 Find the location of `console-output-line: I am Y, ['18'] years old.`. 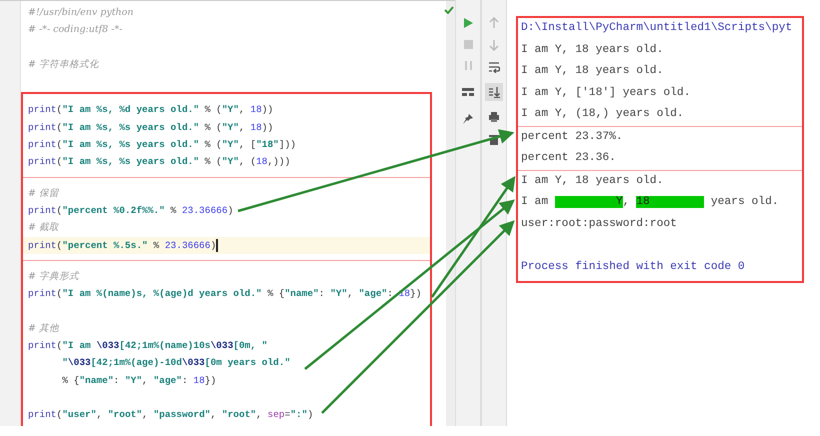

console-output-line: I am Y, ['18'] years old. is located at coordinates (606, 93).